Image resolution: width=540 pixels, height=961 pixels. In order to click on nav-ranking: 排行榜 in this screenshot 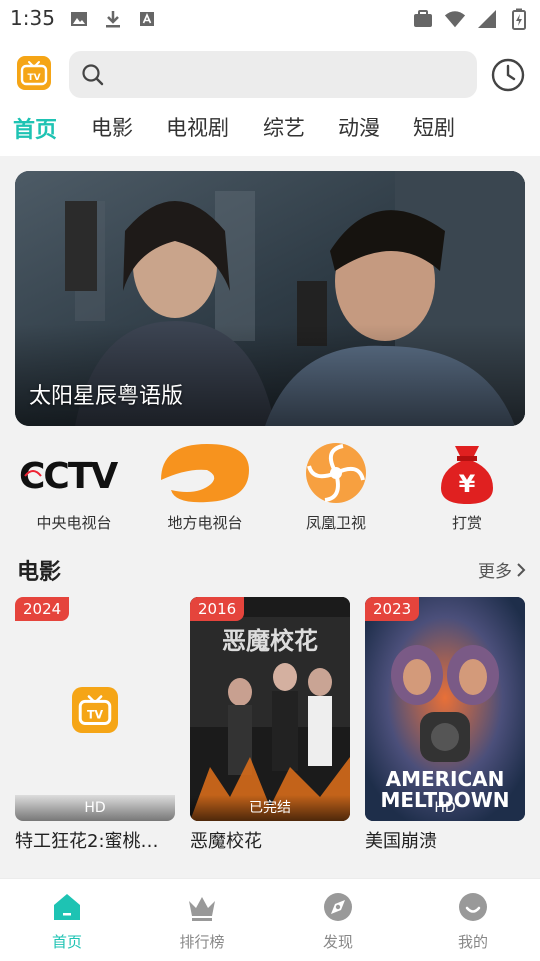, I will do `click(202, 924)`.